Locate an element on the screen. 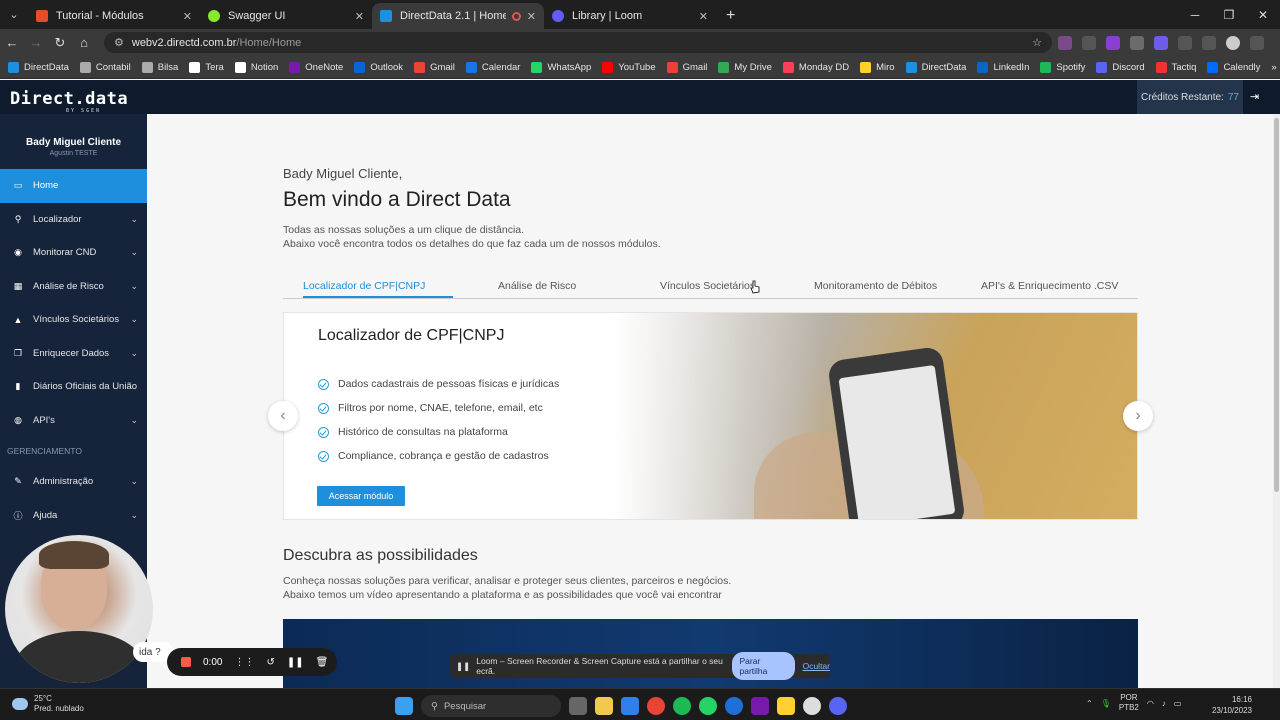 The height and width of the screenshot is (720, 1280). hide-banner-link: Ocultar is located at coordinates (816, 666).